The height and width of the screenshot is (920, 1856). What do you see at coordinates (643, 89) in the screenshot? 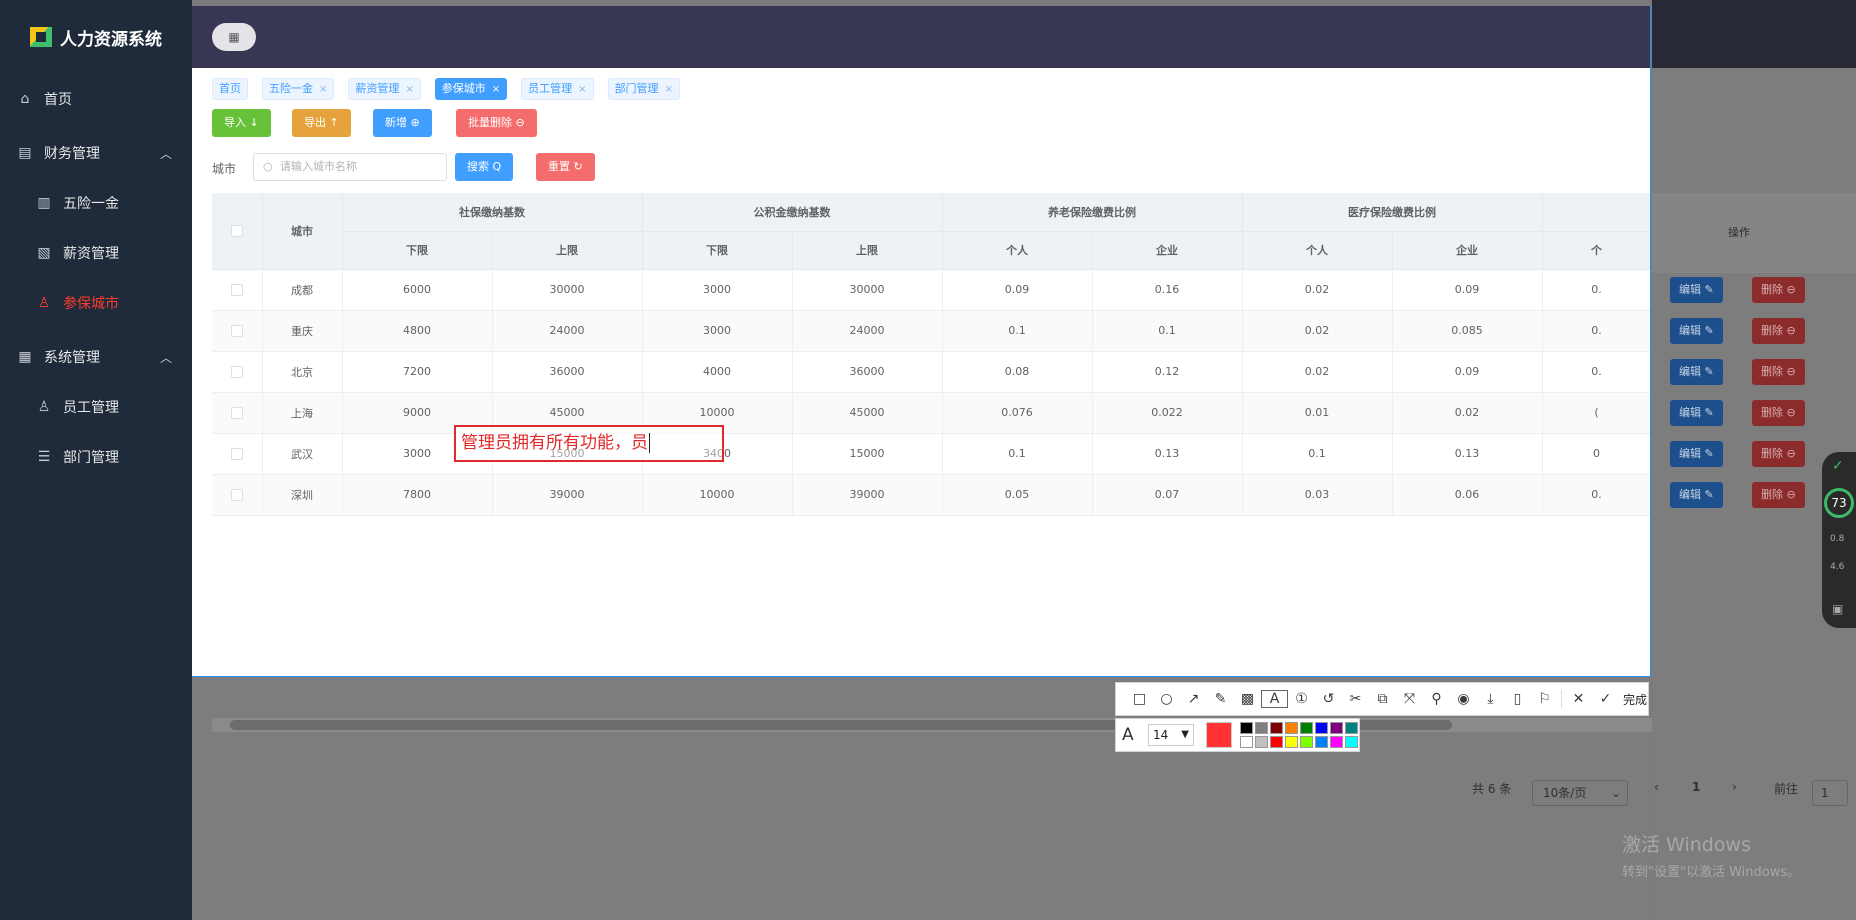
I see `tag-department: 部门管理 ×` at bounding box center [643, 89].